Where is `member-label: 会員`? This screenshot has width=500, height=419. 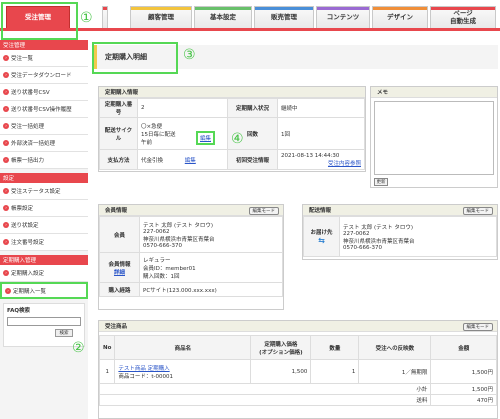
member-label: 会員 is located at coordinates (119, 234).